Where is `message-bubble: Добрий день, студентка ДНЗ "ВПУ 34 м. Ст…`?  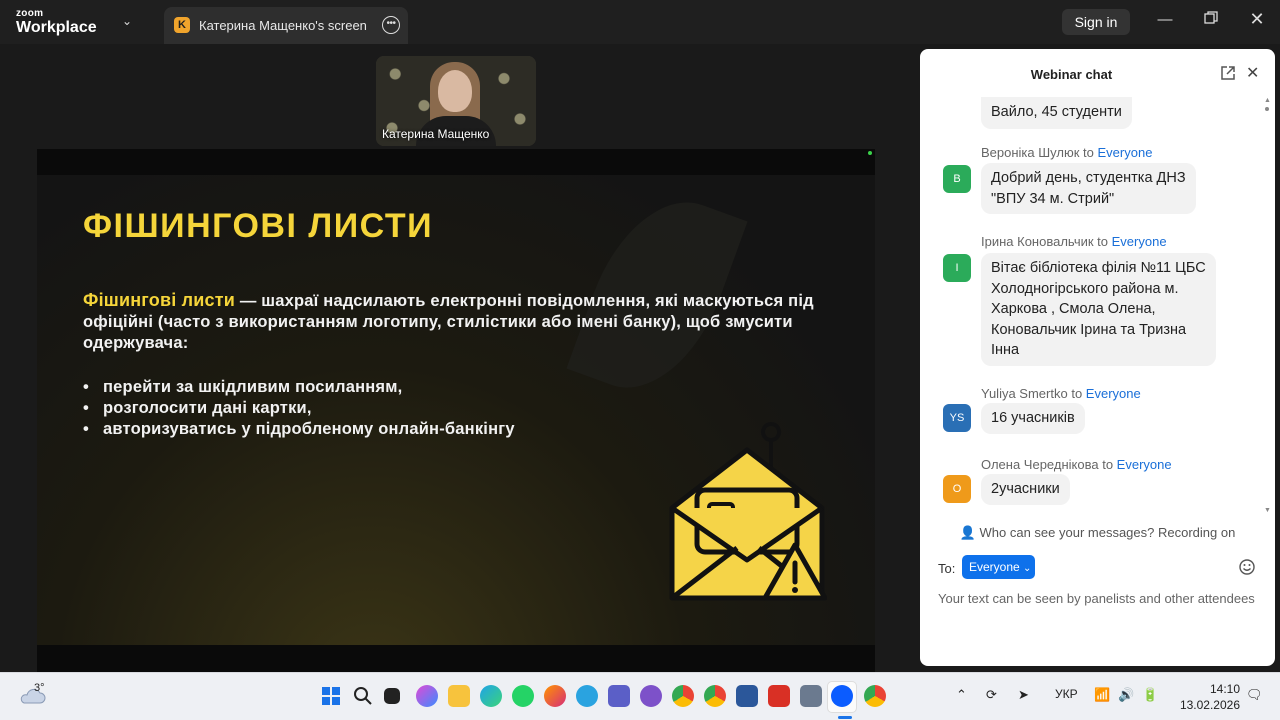
message-bubble: Добрий день, студентка ДНЗ "ВПУ 34 м. Ст… is located at coordinates (1088, 188).